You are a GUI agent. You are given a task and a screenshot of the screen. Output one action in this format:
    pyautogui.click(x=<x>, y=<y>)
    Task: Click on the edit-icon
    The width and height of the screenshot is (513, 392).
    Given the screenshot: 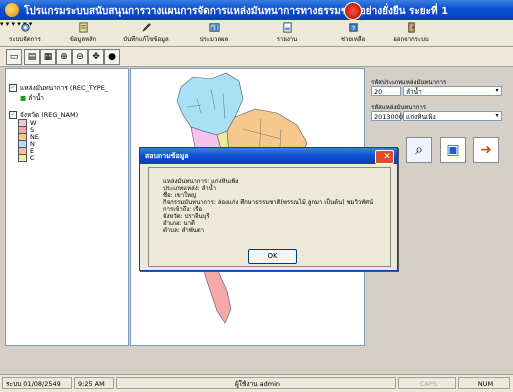 What is the action you would take?
    pyautogui.click(x=146, y=27)
    